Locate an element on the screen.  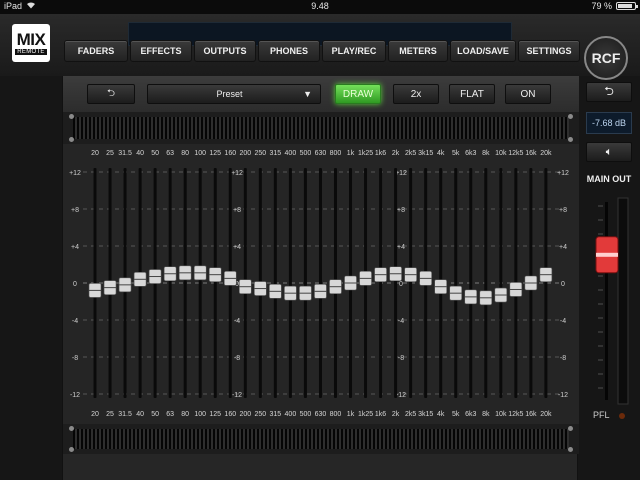
scale-label: +4 is located at coordinates (563, 247).